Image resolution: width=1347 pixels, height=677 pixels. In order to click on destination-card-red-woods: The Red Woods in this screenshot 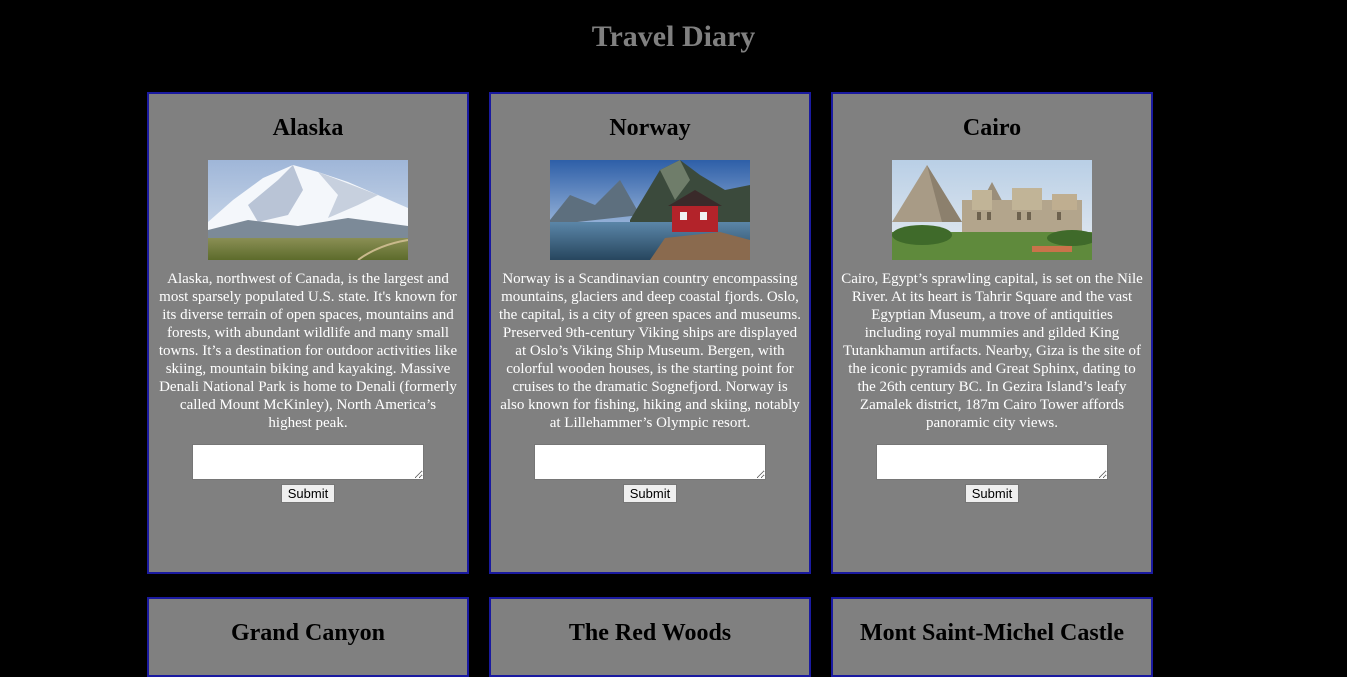, I will do `click(650, 637)`.